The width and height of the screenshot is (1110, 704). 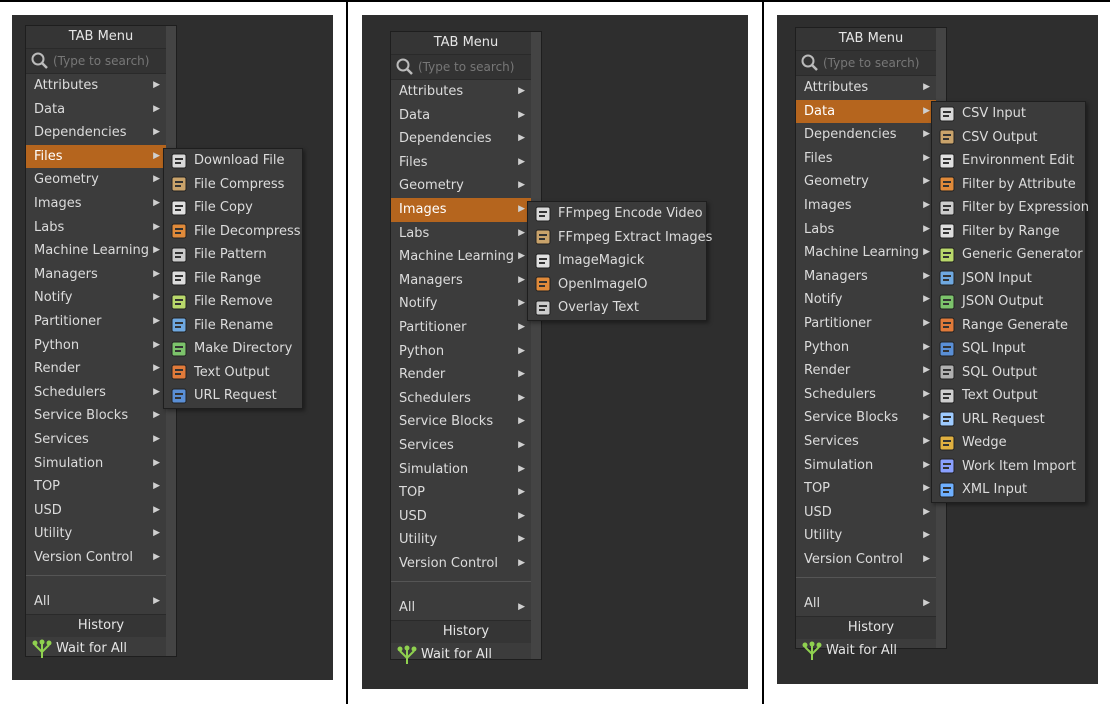 What do you see at coordinates (233, 185) in the screenshot?
I see `submenu-item-file-compress: File Compress` at bounding box center [233, 185].